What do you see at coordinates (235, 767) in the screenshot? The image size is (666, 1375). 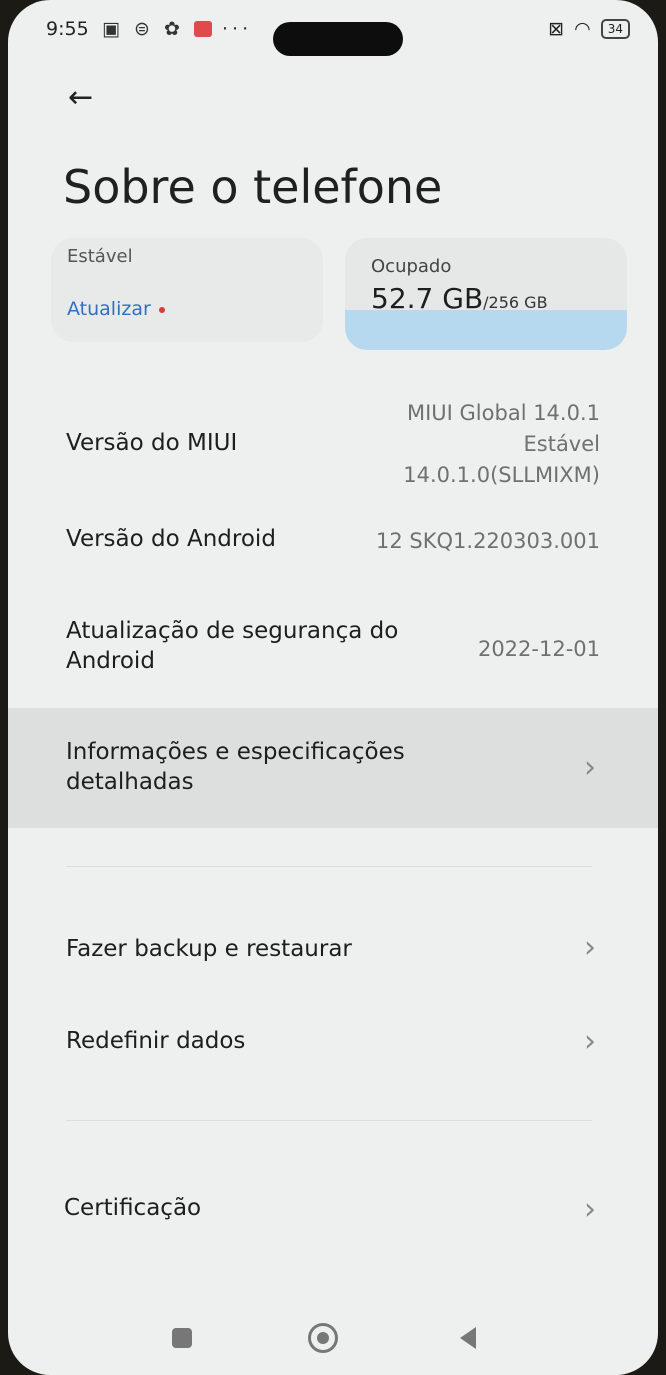 I see `detailed-info-label: Informações e especificações detalhadas` at bounding box center [235, 767].